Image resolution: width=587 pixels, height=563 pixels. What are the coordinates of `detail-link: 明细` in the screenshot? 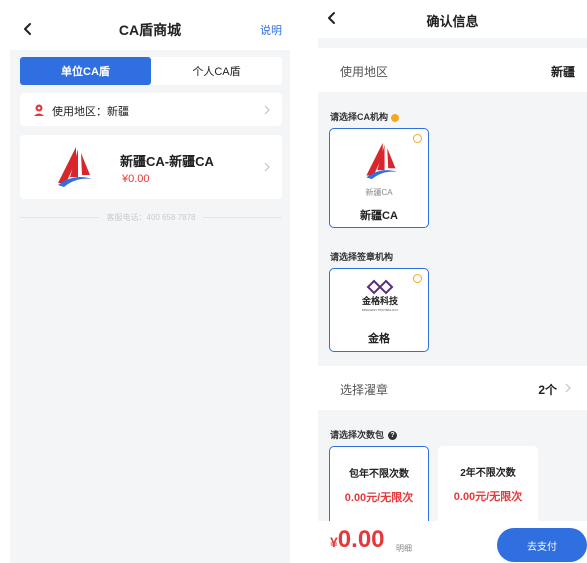 It's located at (404, 548).